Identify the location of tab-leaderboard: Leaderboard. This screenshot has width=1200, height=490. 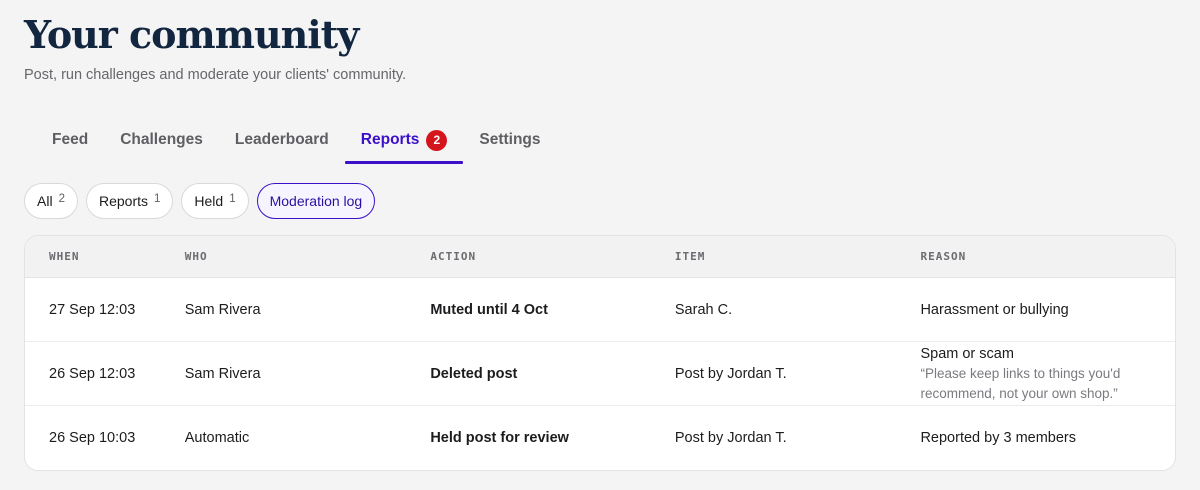
(282, 140).